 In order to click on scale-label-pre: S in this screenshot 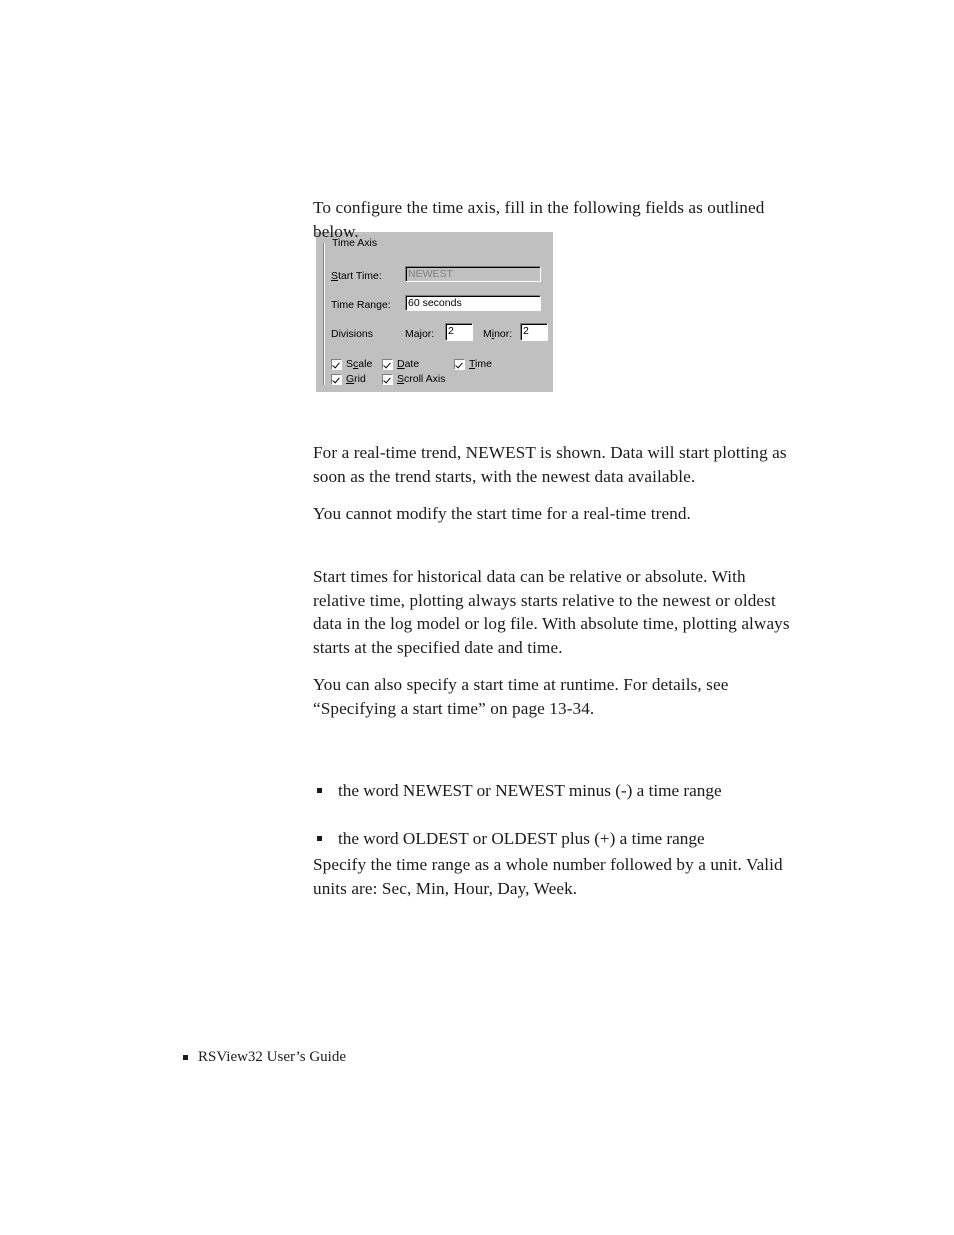, I will do `click(350, 364)`.